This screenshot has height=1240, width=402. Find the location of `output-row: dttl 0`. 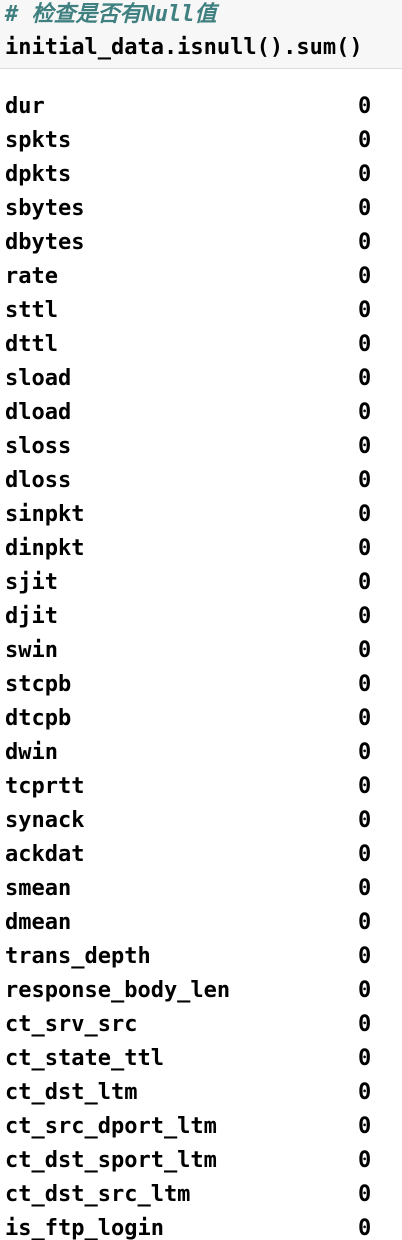

output-row: dttl 0 is located at coordinates (201, 345).